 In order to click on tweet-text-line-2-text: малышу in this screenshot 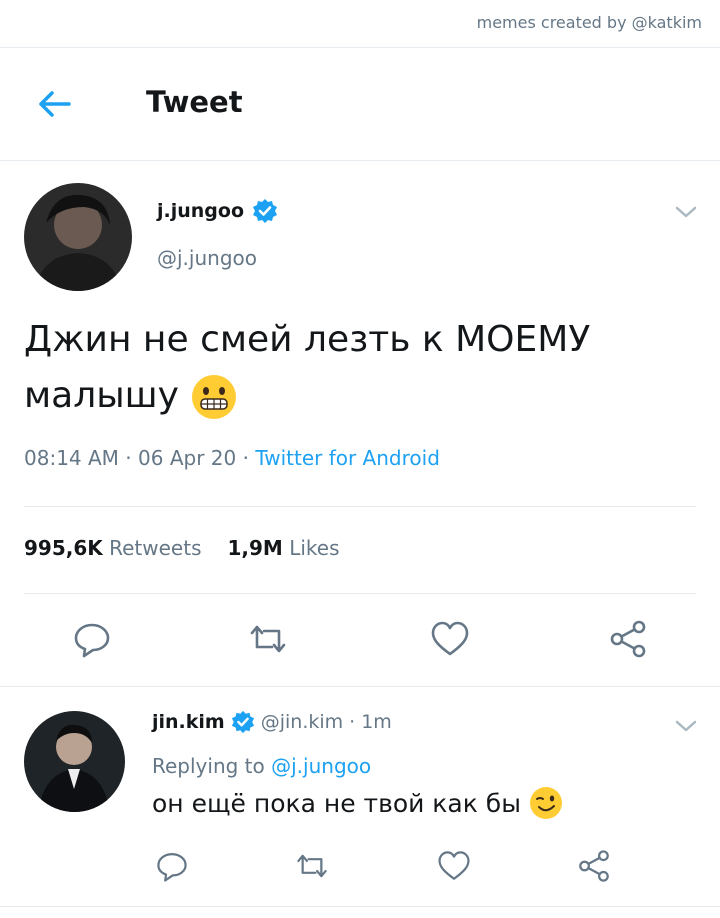, I will do `click(101, 395)`.